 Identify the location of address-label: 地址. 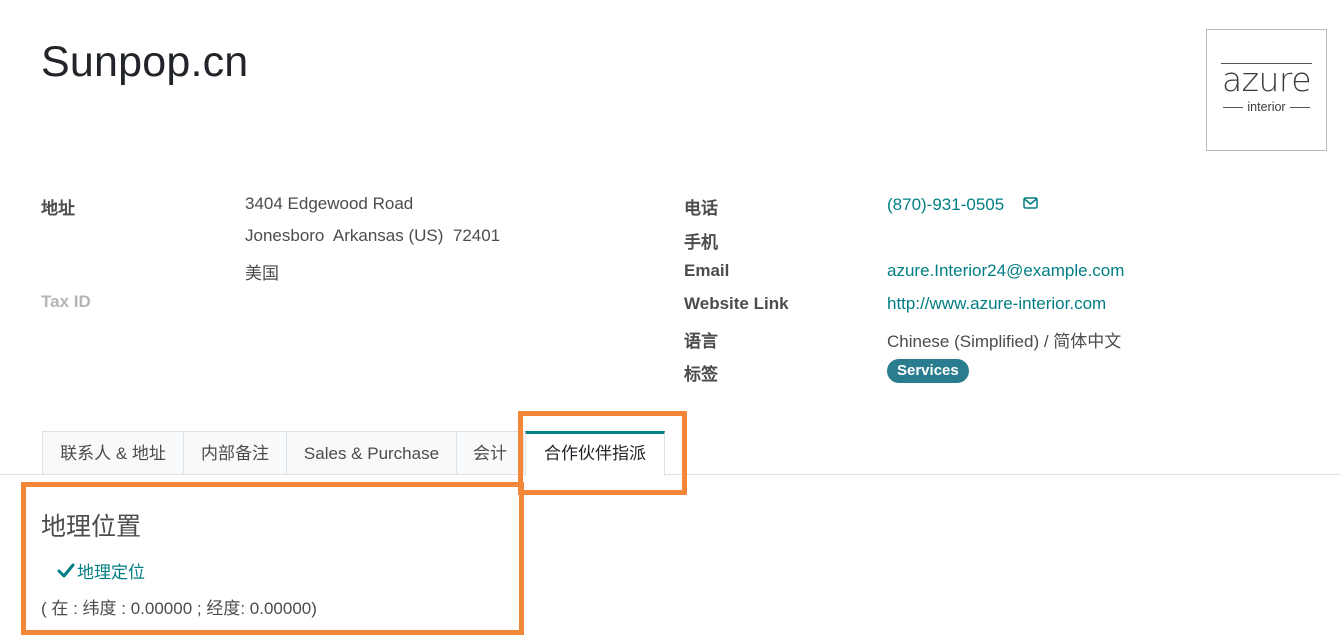
(58, 208).